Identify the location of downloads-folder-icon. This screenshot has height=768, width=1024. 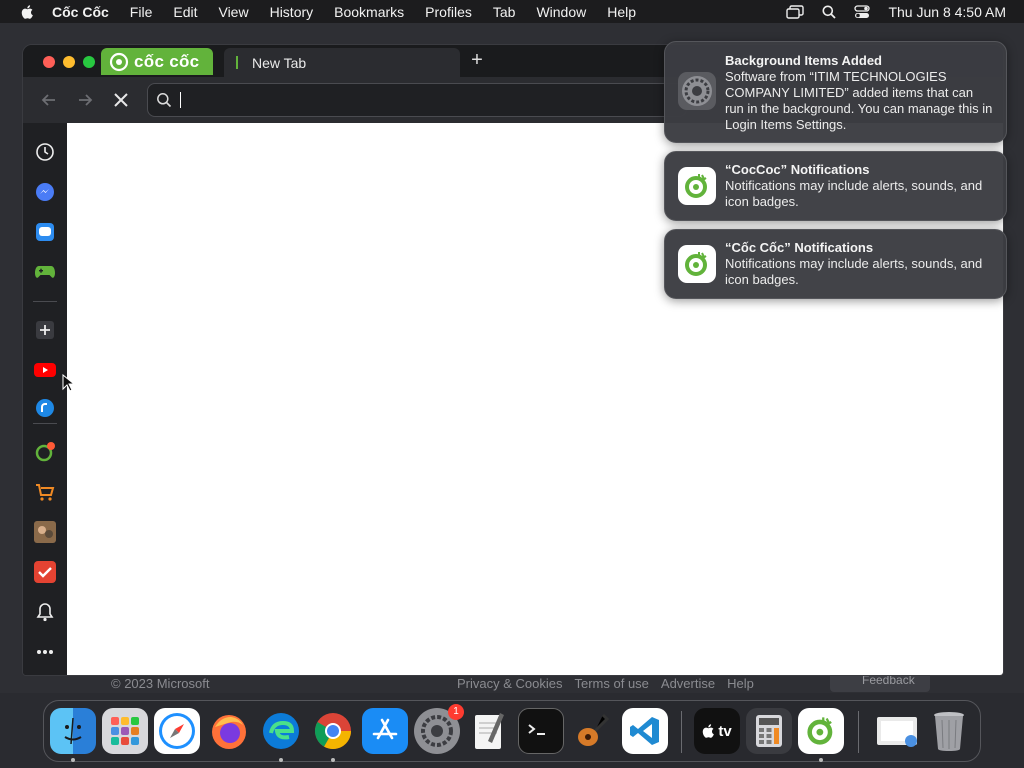
(897, 732).